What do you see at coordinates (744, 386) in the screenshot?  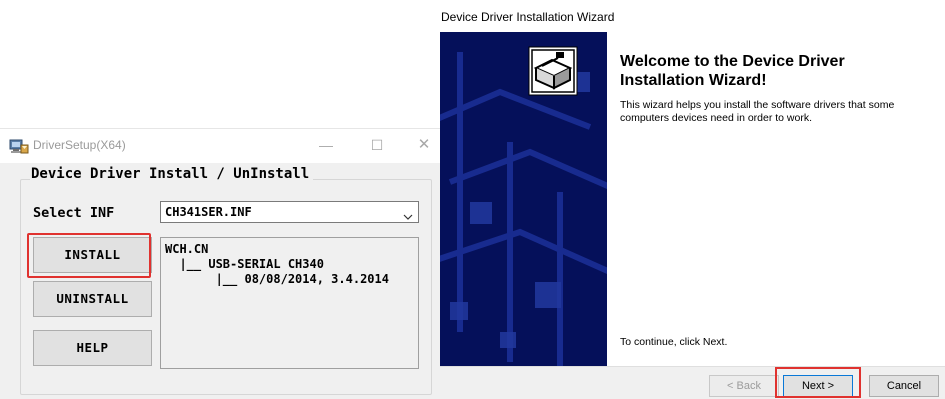 I see `back-button: < Back` at bounding box center [744, 386].